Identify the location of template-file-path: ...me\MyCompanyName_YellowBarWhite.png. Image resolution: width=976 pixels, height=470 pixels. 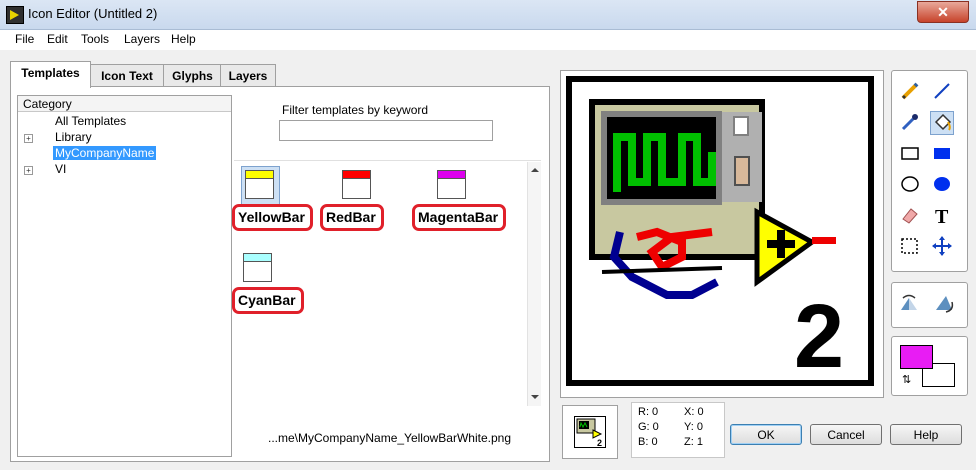
(389, 438).